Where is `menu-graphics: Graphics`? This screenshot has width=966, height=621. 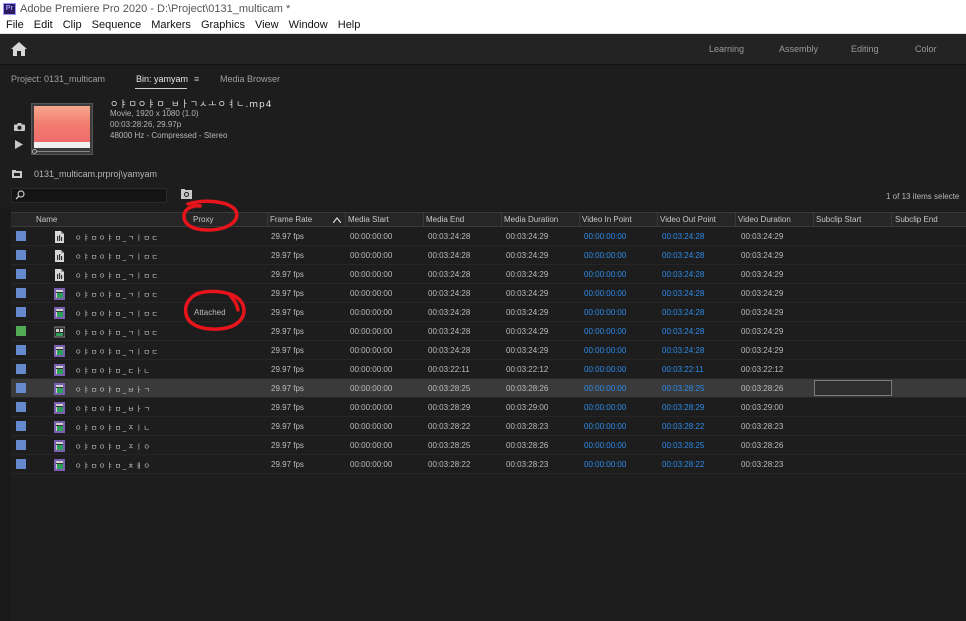
menu-graphics: Graphics is located at coordinates (223, 25).